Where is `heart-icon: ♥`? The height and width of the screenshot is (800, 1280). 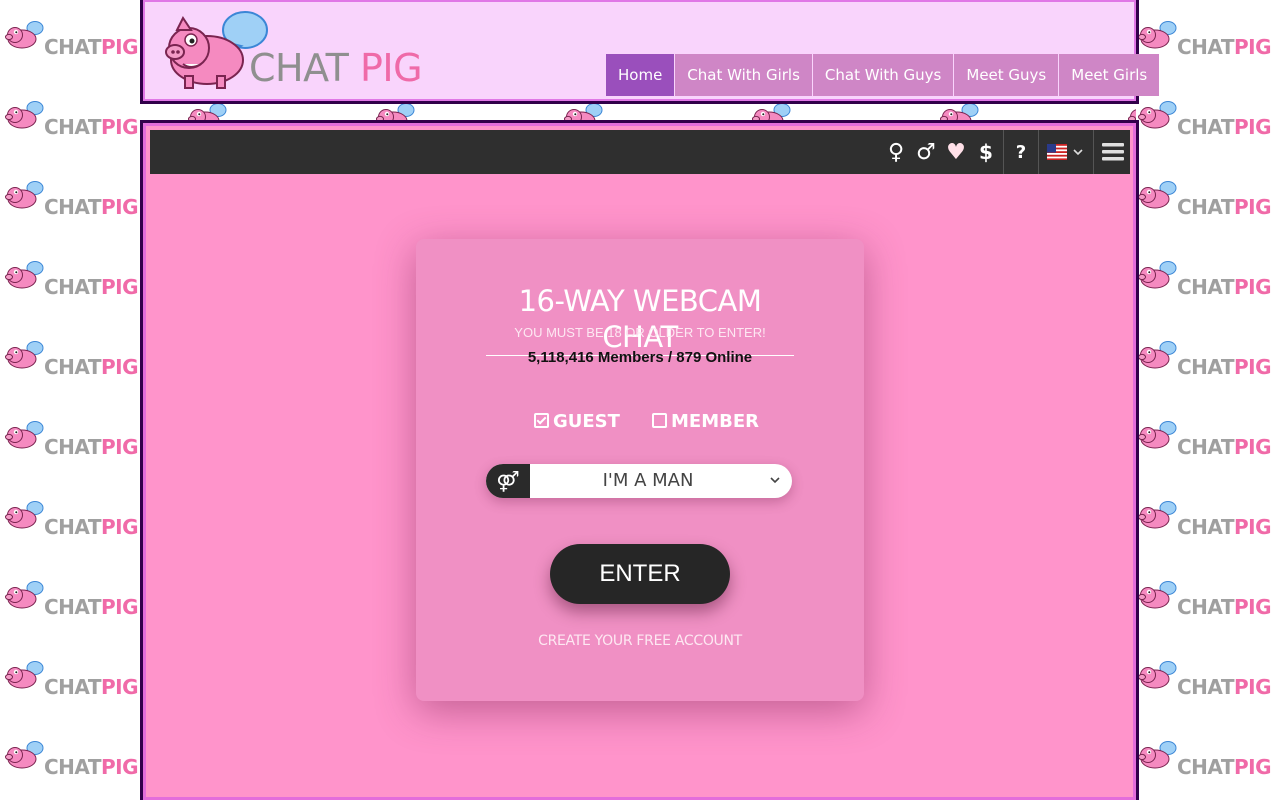
heart-icon: ♥ is located at coordinates (956, 152).